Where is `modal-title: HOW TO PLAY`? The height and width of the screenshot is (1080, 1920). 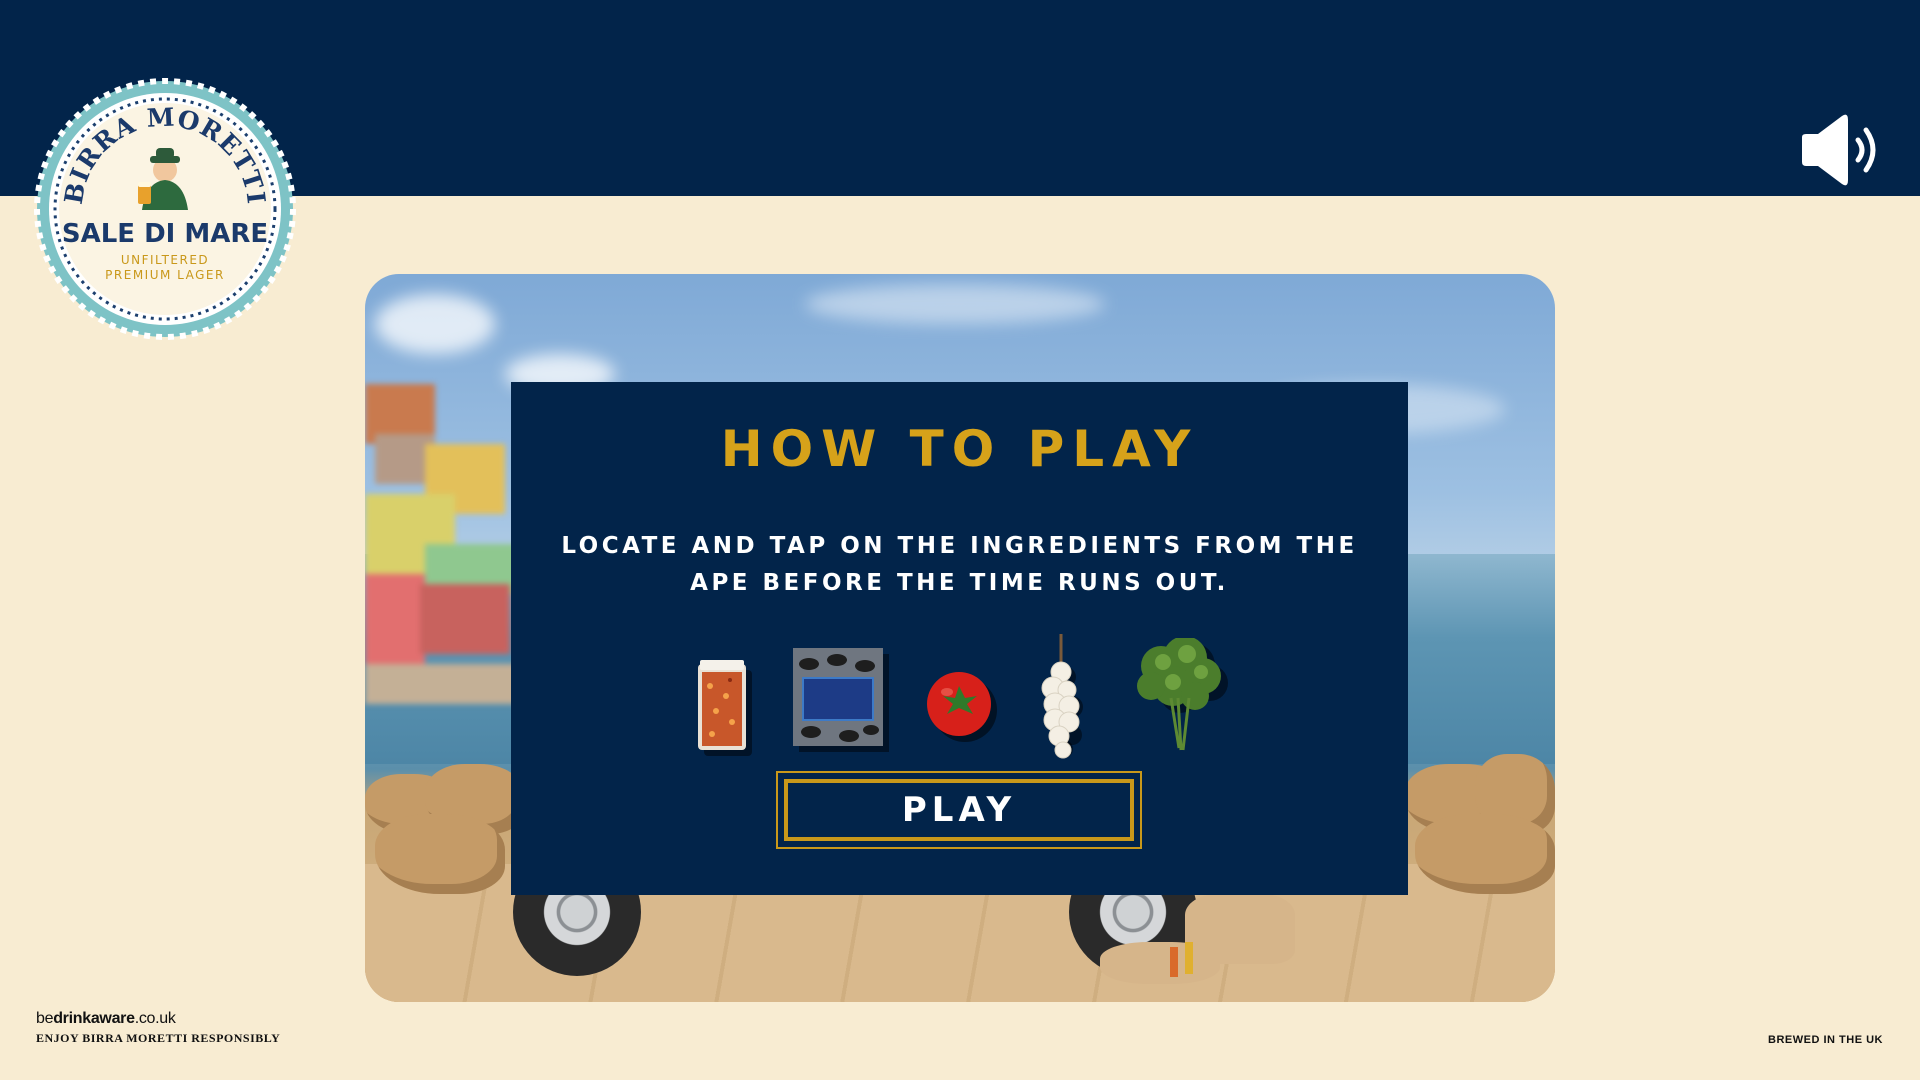
modal-title: HOW TO PLAY is located at coordinates (959, 449).